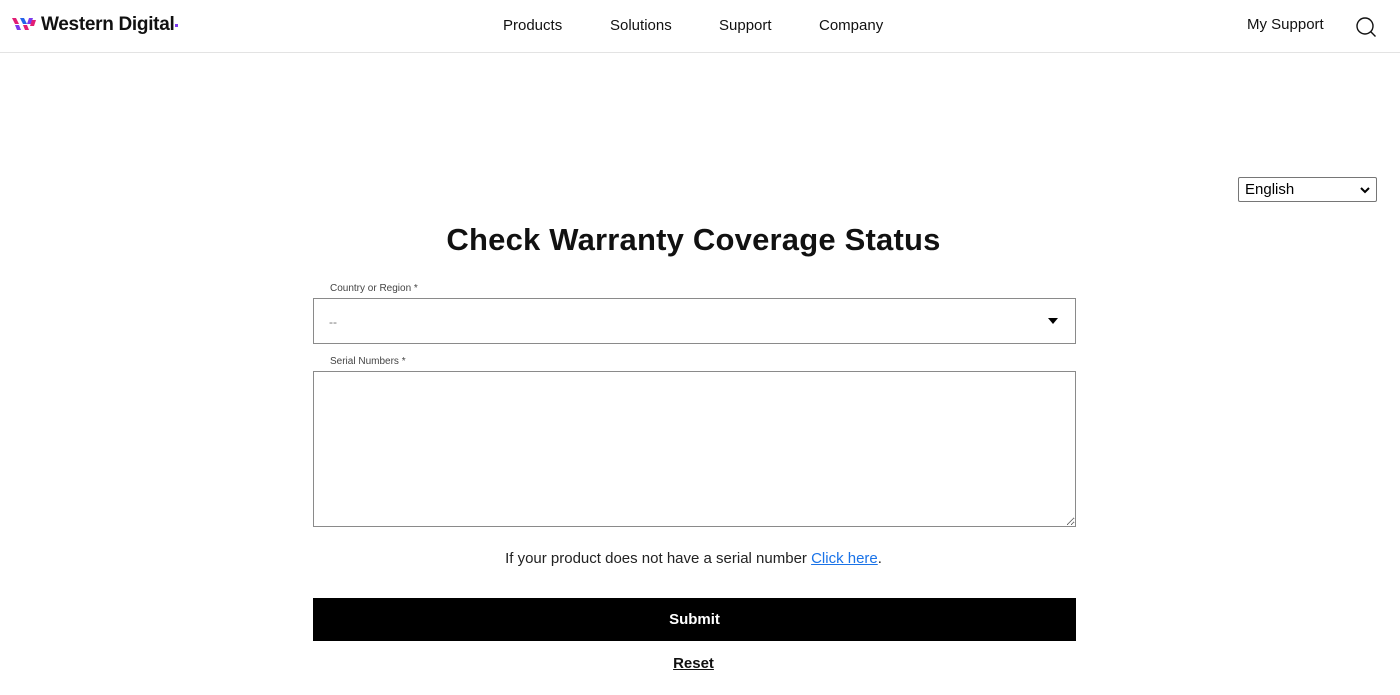 The width and height of the screenshot is (1400, 695). What do you see at coordinates (1366, 27) in the screenshot?
I see `search-icon` at bounding box center [1366, 27].